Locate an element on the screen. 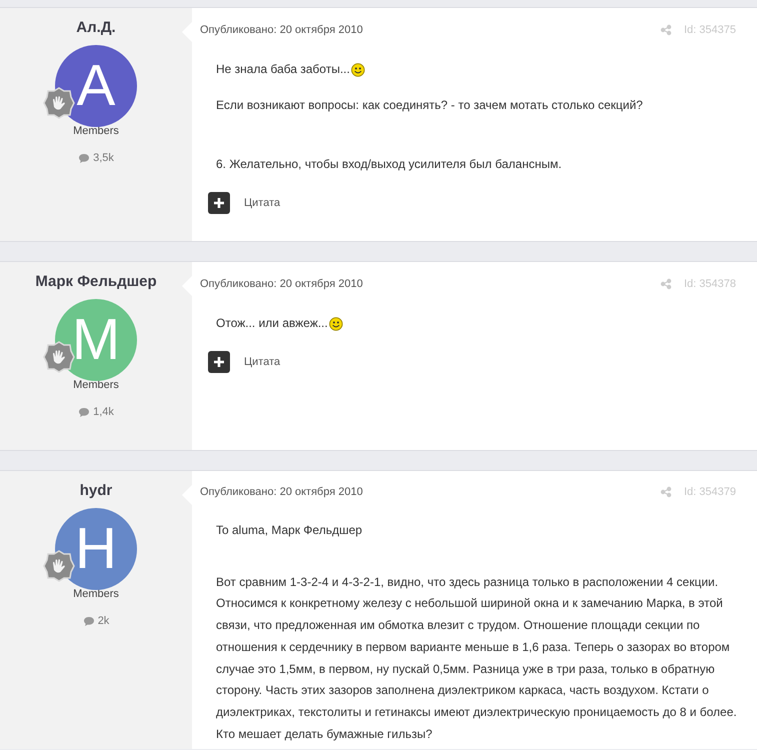 This screenshot has width=757, height=750. avatar: H is located at coordinates (96, 549).